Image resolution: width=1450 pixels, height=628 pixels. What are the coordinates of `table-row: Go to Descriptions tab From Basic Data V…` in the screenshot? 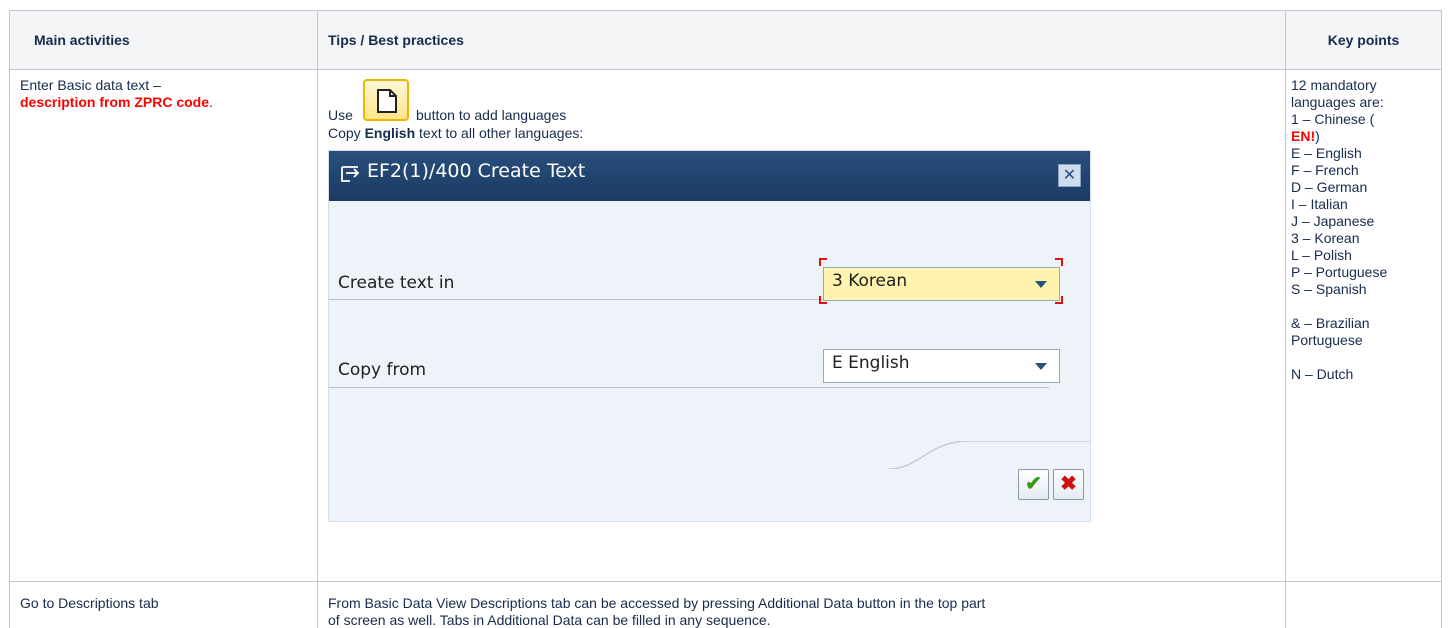 It's located at (725, 604).